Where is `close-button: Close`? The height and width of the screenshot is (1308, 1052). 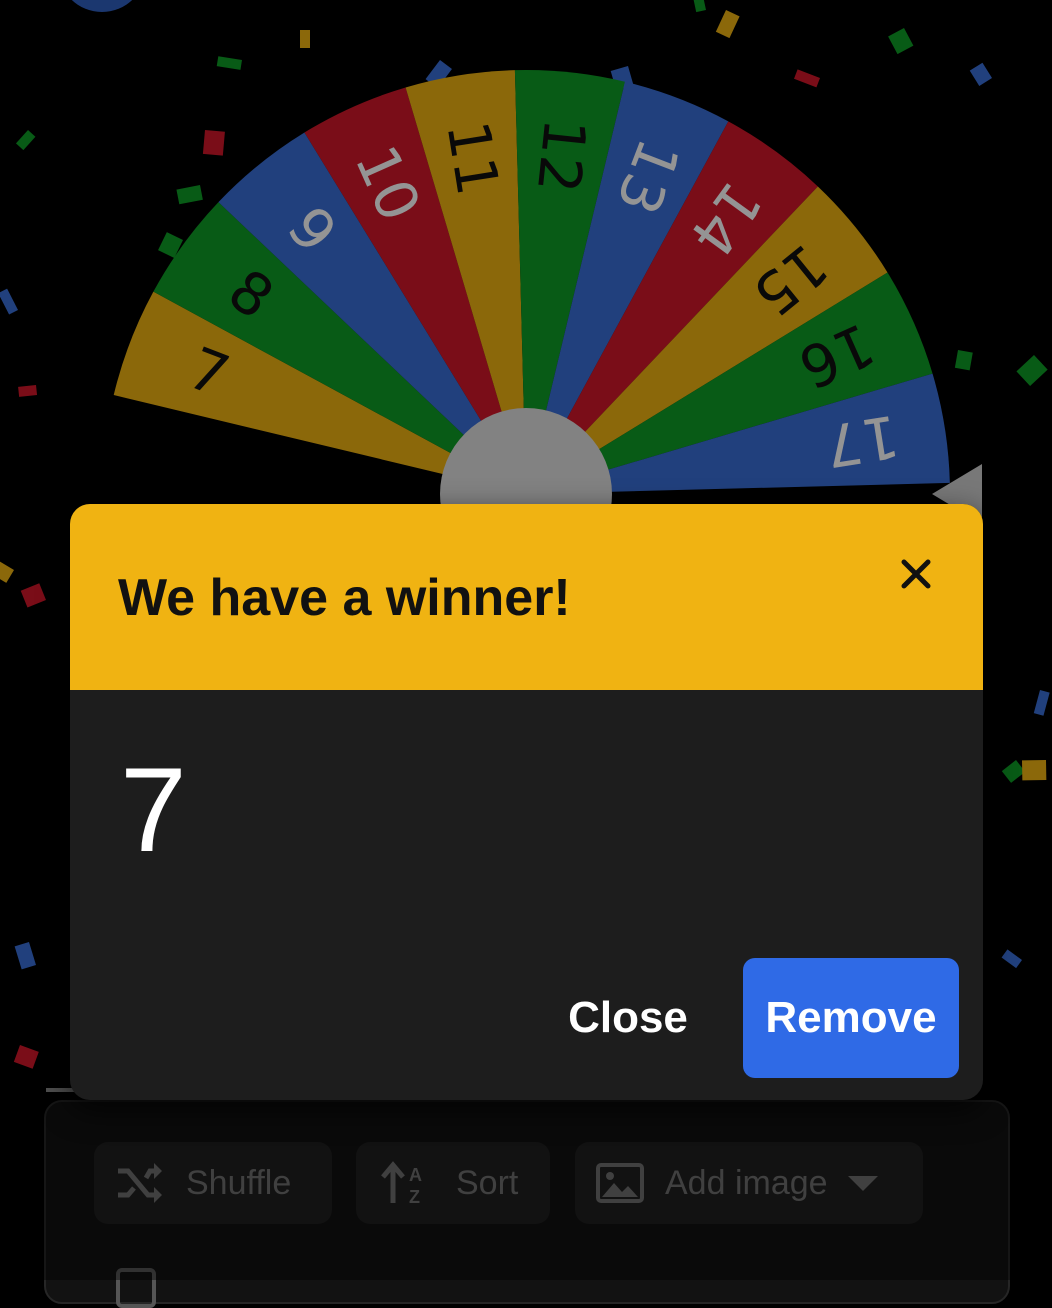 close-button: Close is located at coordinates (628, 1018).